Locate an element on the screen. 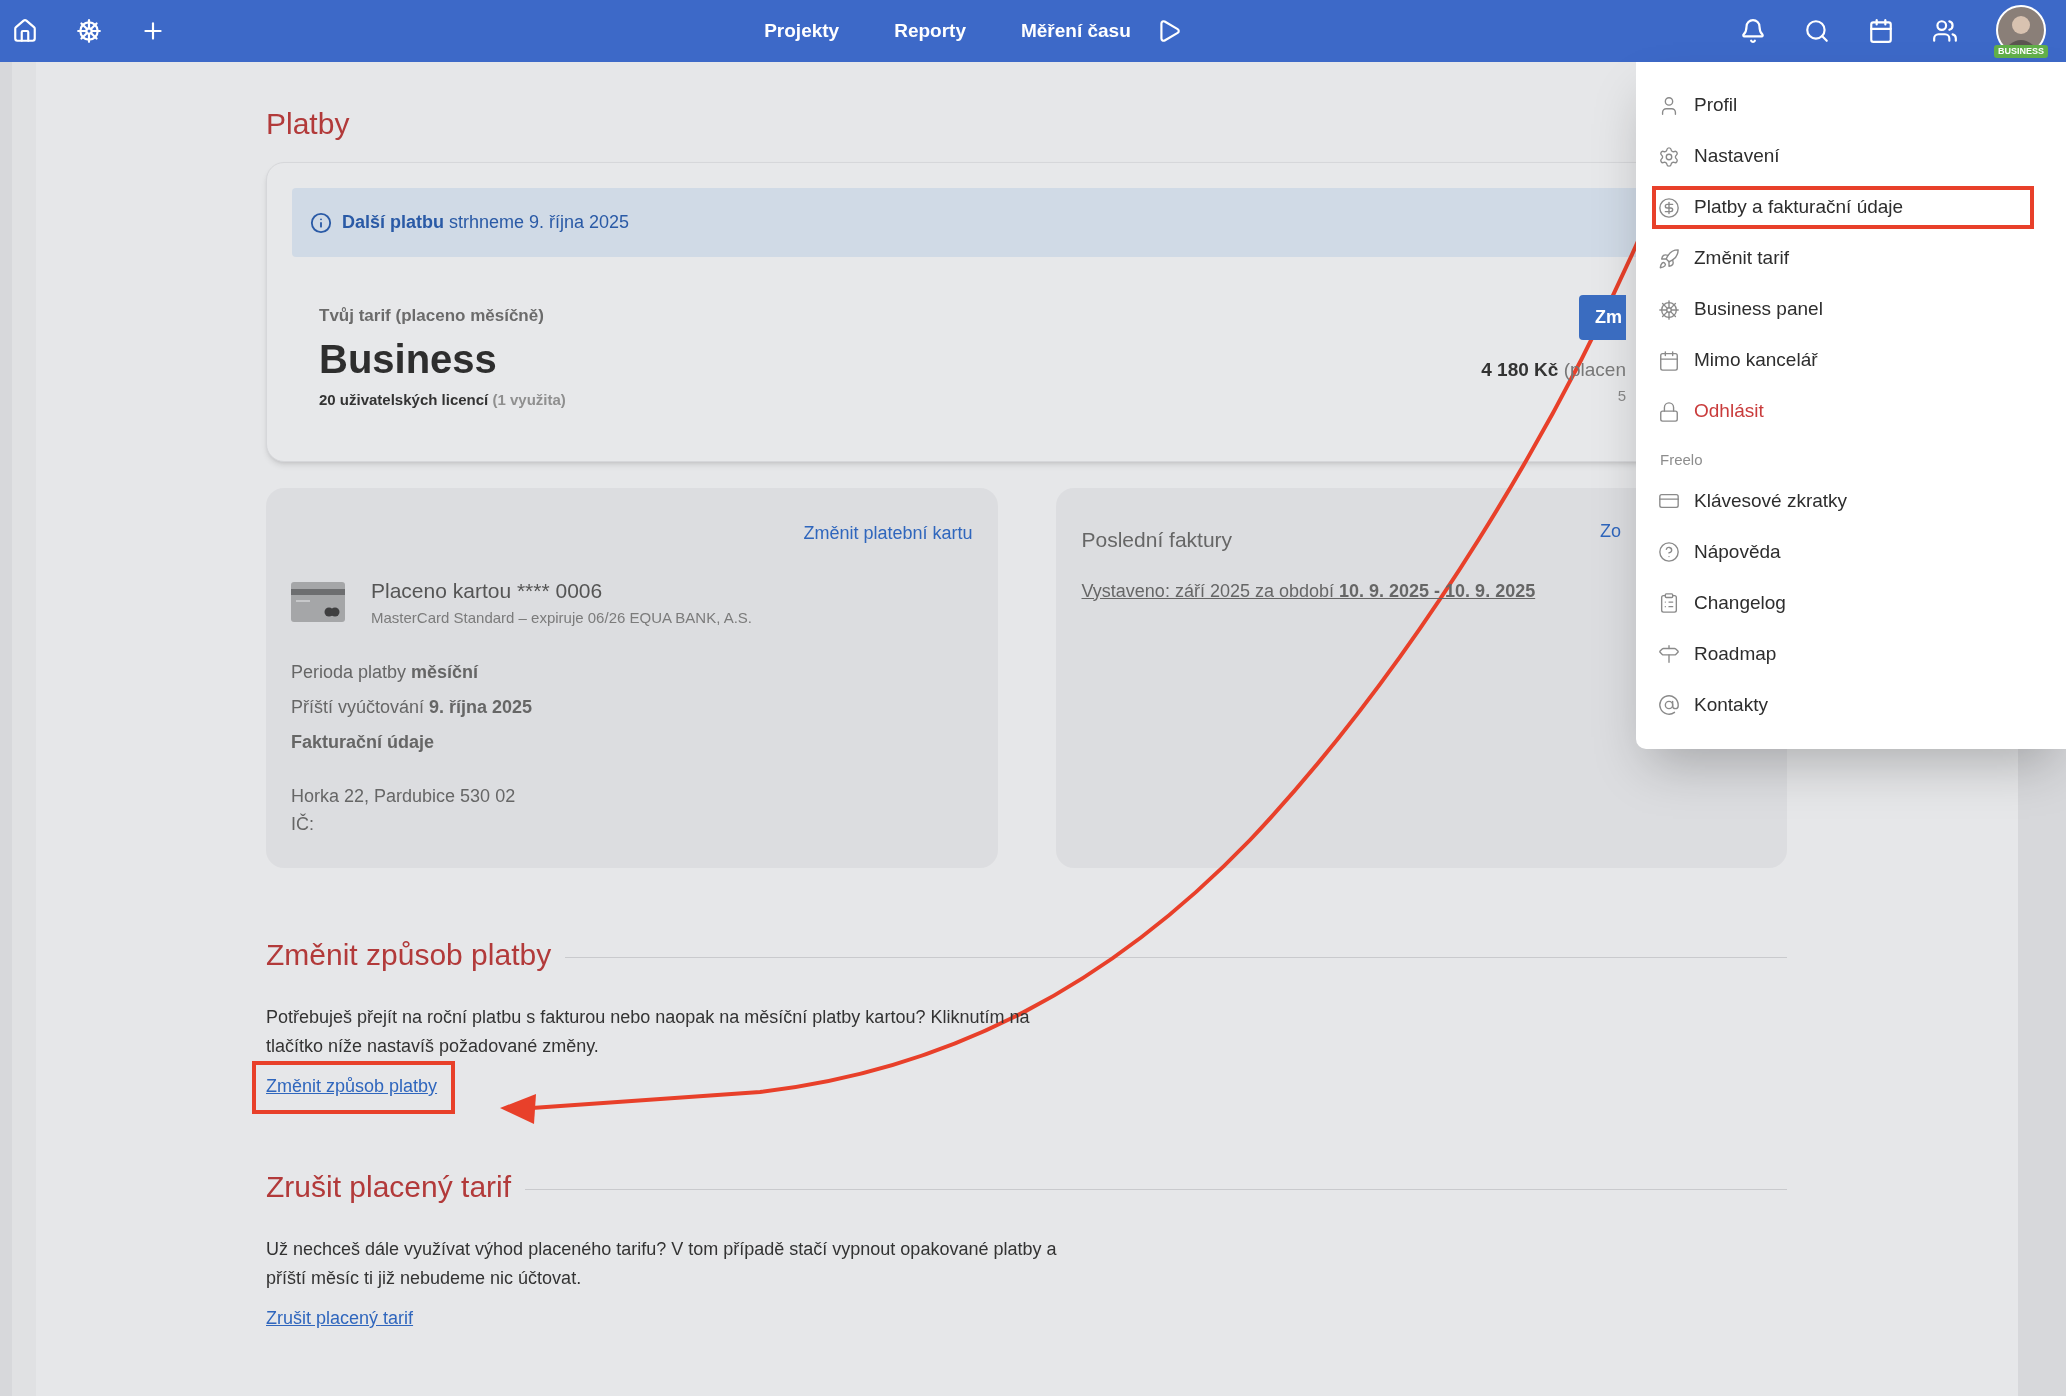 This screenshot has width=2066, height=1396. users-icon is located at coordinates (1945, 31).